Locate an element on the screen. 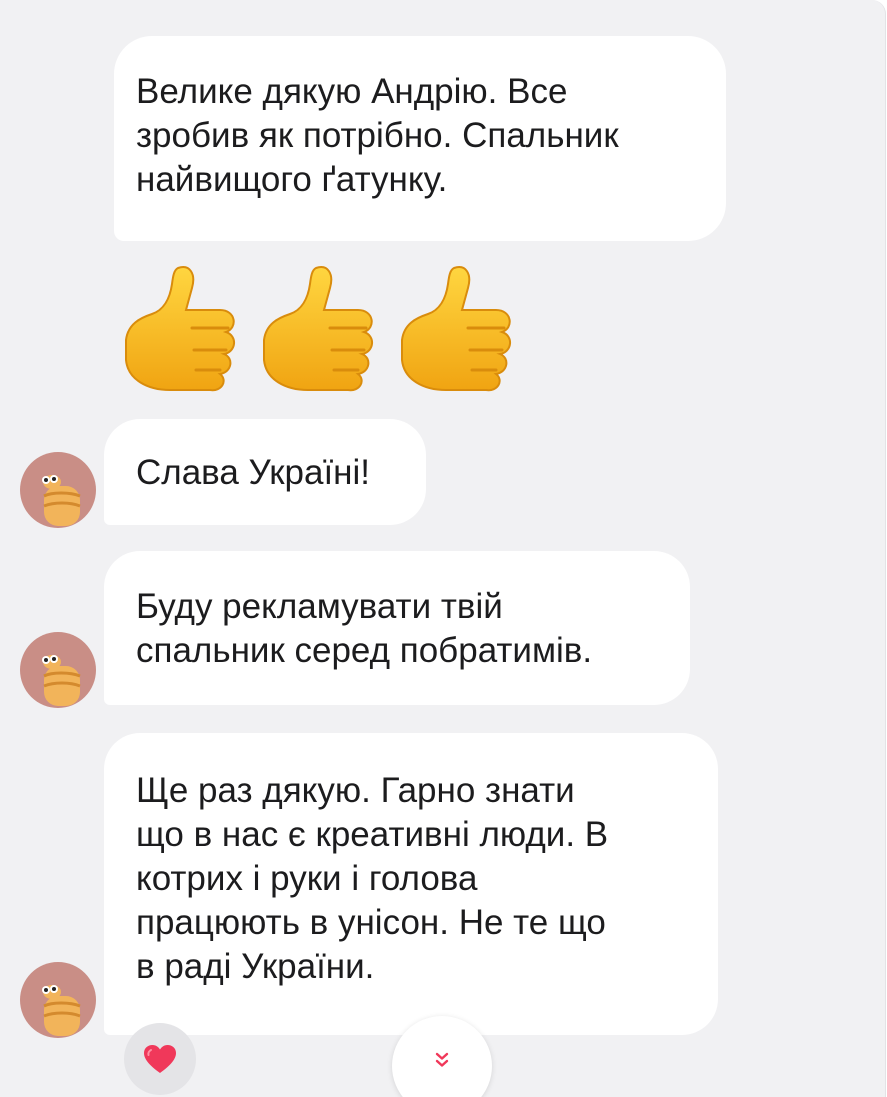  heart-icon is located at coordinates (160, 1059).